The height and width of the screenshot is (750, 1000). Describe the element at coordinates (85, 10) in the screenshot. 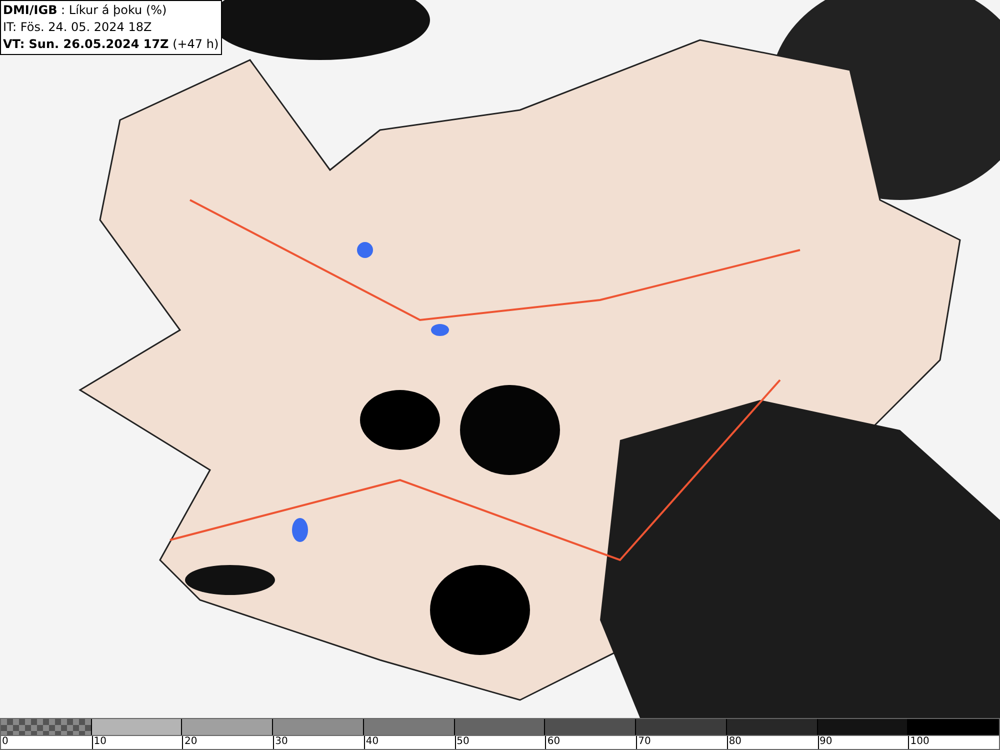

I see `info-line: DMI/IGB : Líkur á þoku (%)` at that location.